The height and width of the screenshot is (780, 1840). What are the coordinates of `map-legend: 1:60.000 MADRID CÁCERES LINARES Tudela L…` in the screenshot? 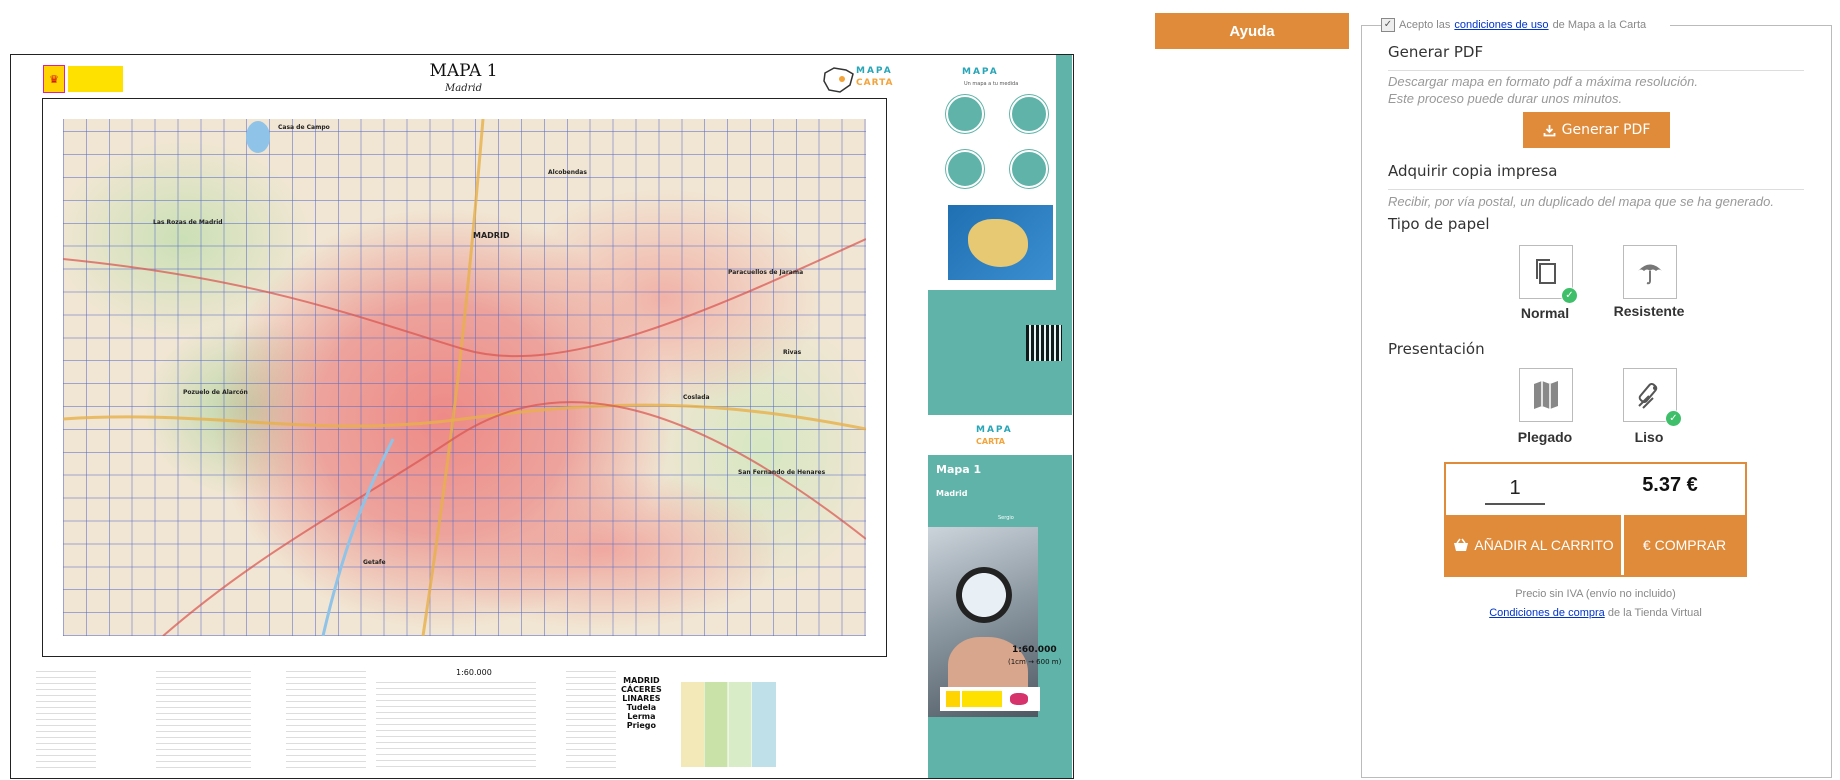 It's located at (471, 720).